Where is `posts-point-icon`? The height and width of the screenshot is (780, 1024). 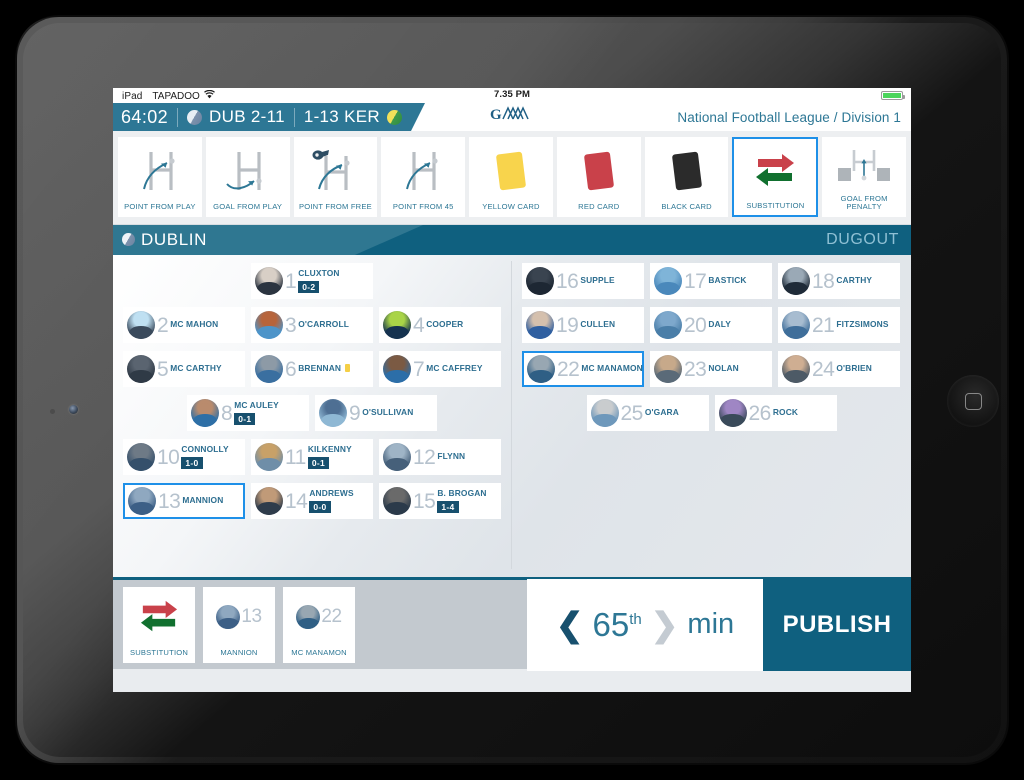
posts-point-icon is located at coordinates (160, 170).